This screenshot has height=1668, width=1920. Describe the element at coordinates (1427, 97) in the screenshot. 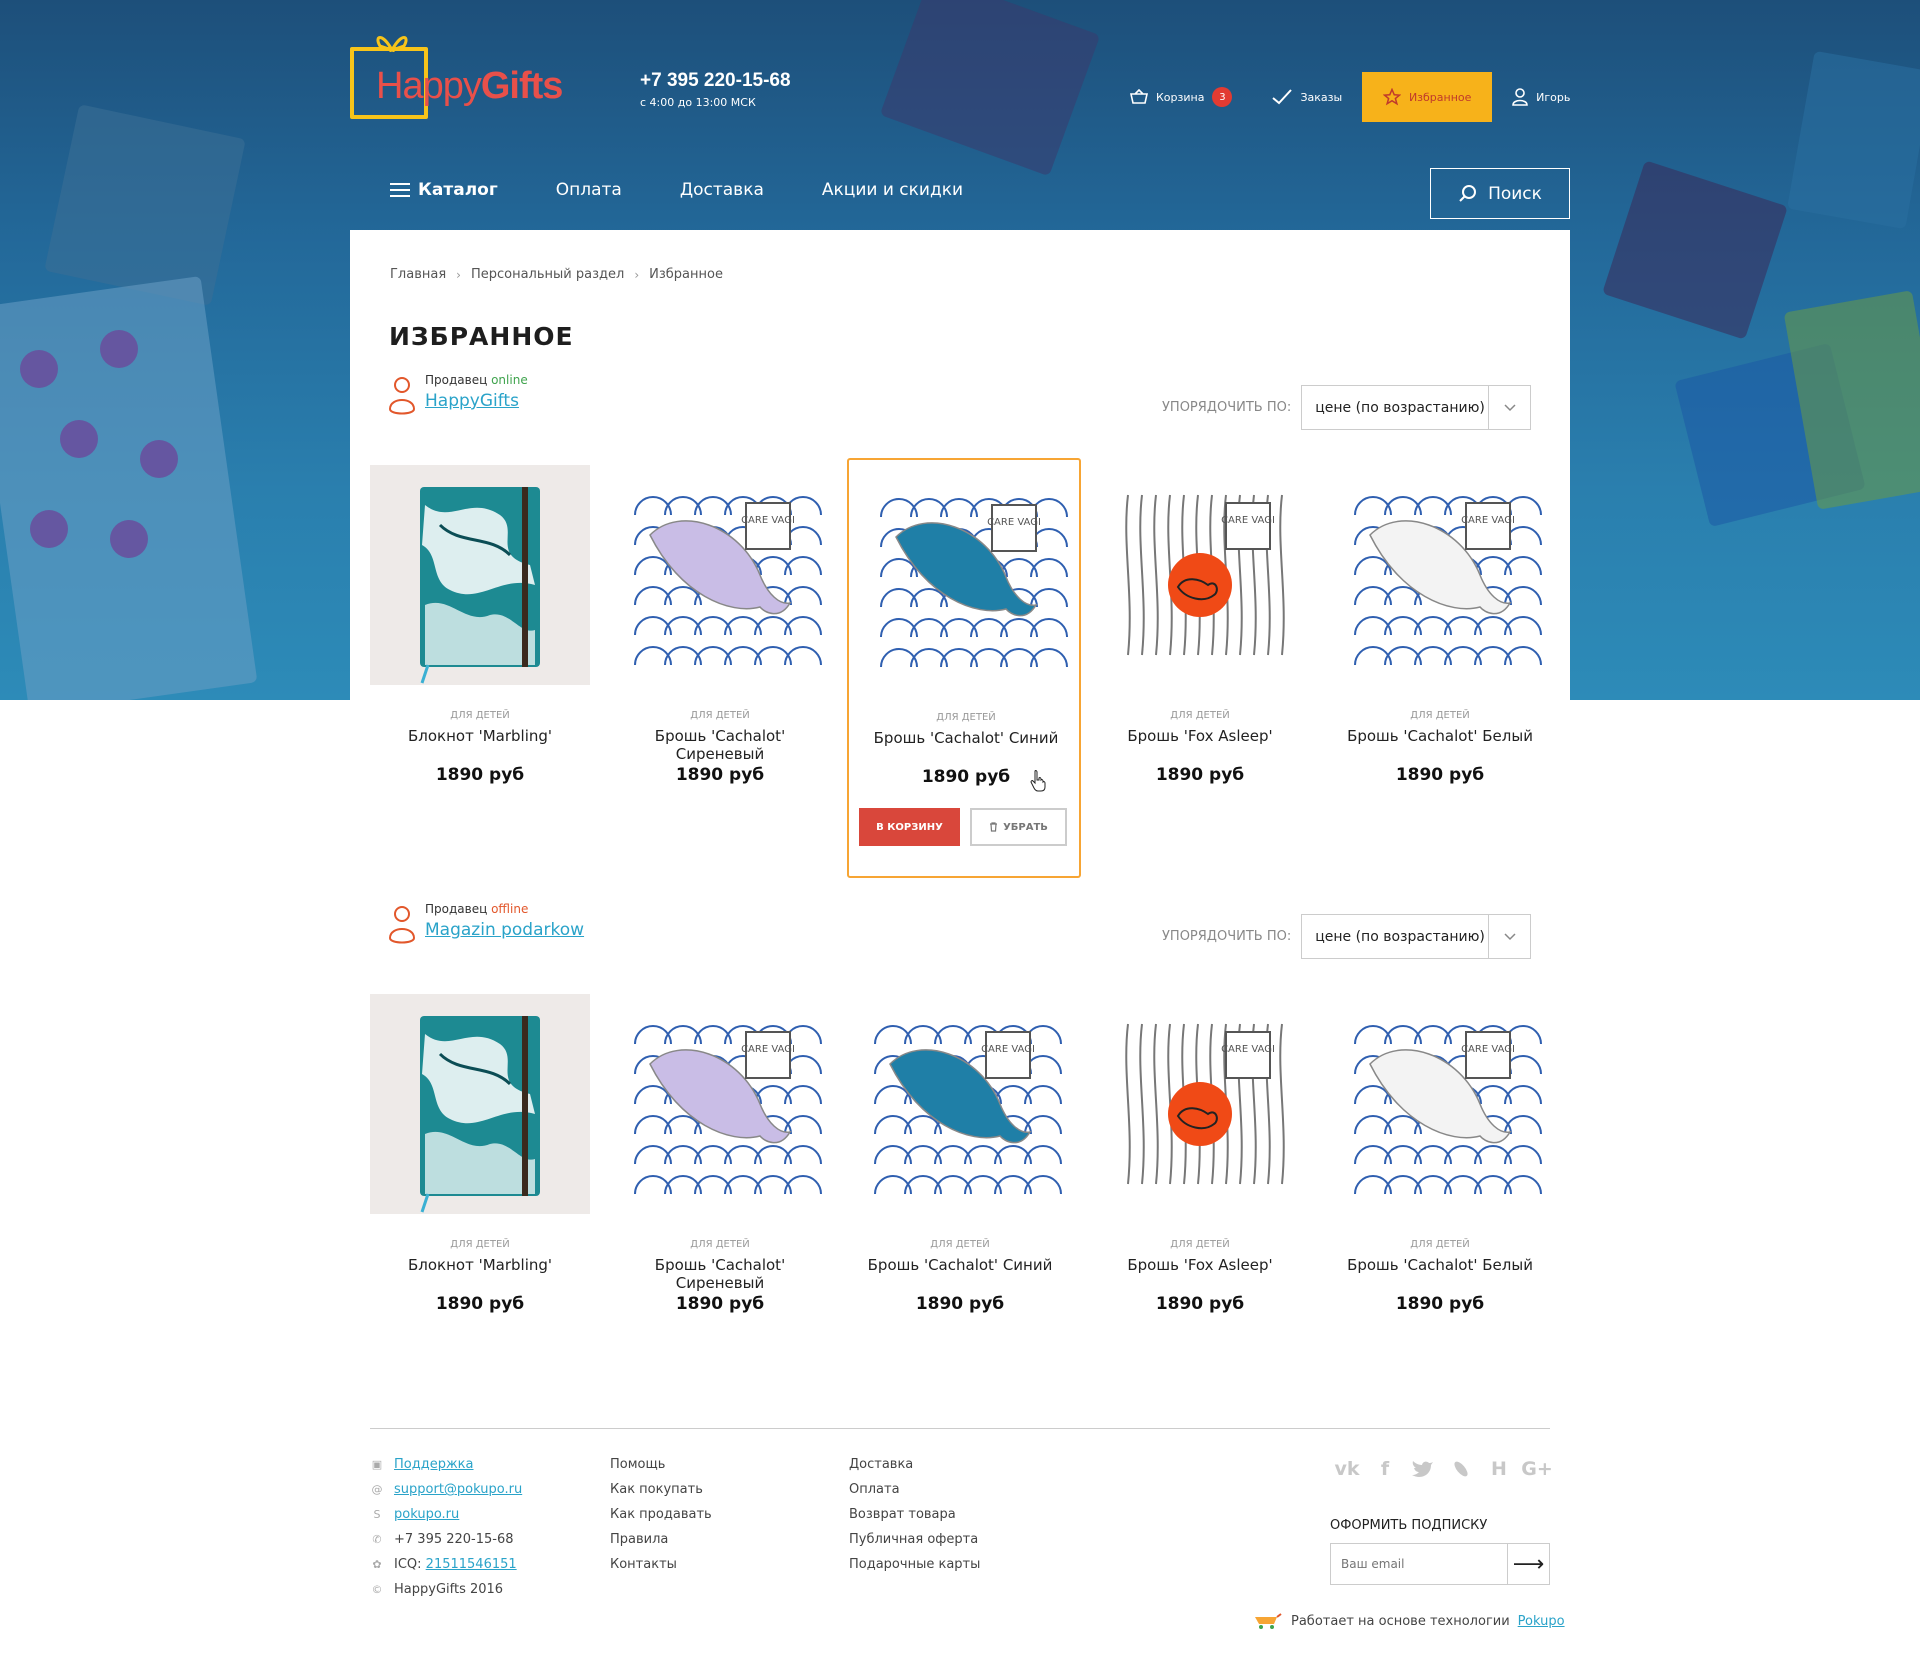

I see `favorites-link: Избранное` at that location.